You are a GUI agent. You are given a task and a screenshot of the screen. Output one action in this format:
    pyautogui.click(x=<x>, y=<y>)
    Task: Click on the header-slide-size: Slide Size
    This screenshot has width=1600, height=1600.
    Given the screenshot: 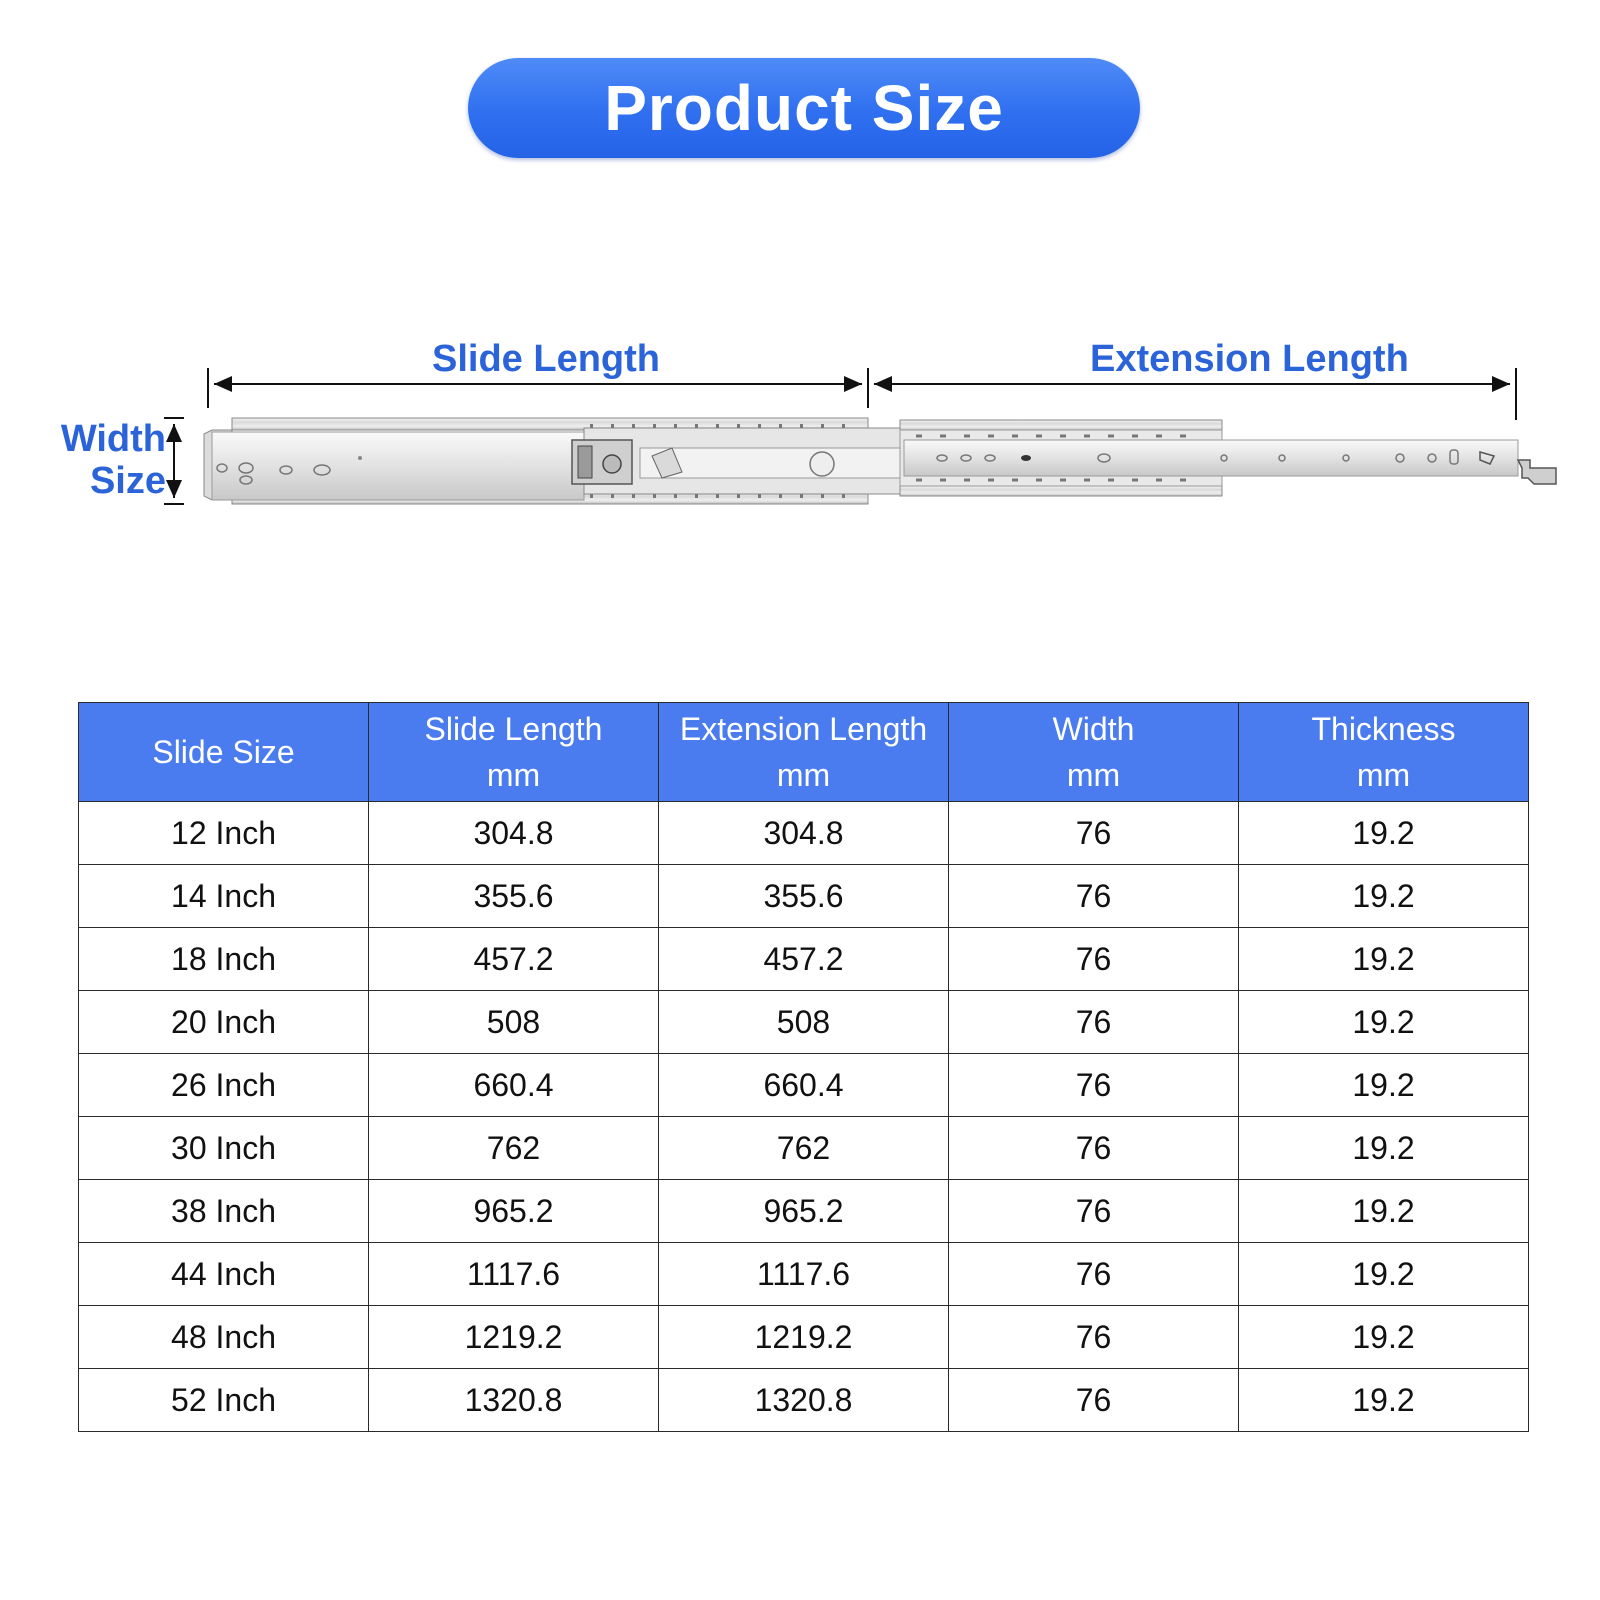 What is the action you would take?
    pyautogui.click(x=223, y=752)
    